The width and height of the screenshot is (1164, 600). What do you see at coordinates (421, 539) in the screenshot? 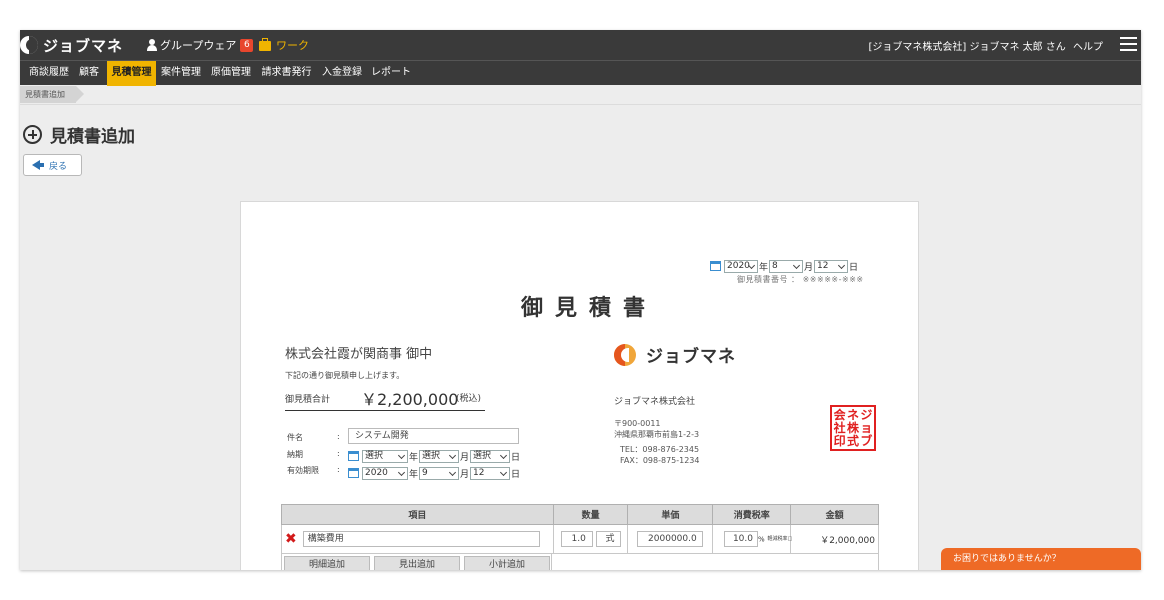
I see `item-name-input: 構築費用` at bounding box center [421, 539].